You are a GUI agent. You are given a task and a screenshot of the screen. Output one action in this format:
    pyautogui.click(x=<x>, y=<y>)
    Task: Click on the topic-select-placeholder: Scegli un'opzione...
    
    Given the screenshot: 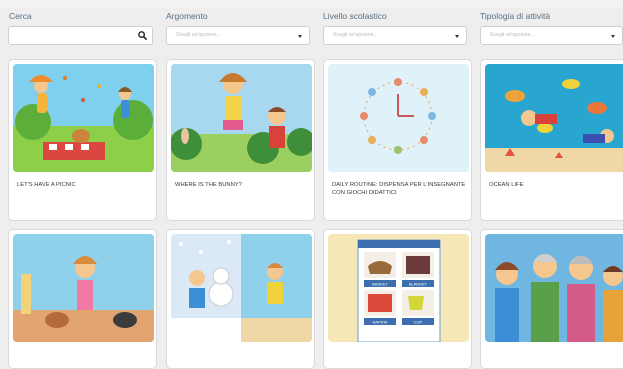 What is the action you would take?
    pyautogui.click(x=198, y=35)
    